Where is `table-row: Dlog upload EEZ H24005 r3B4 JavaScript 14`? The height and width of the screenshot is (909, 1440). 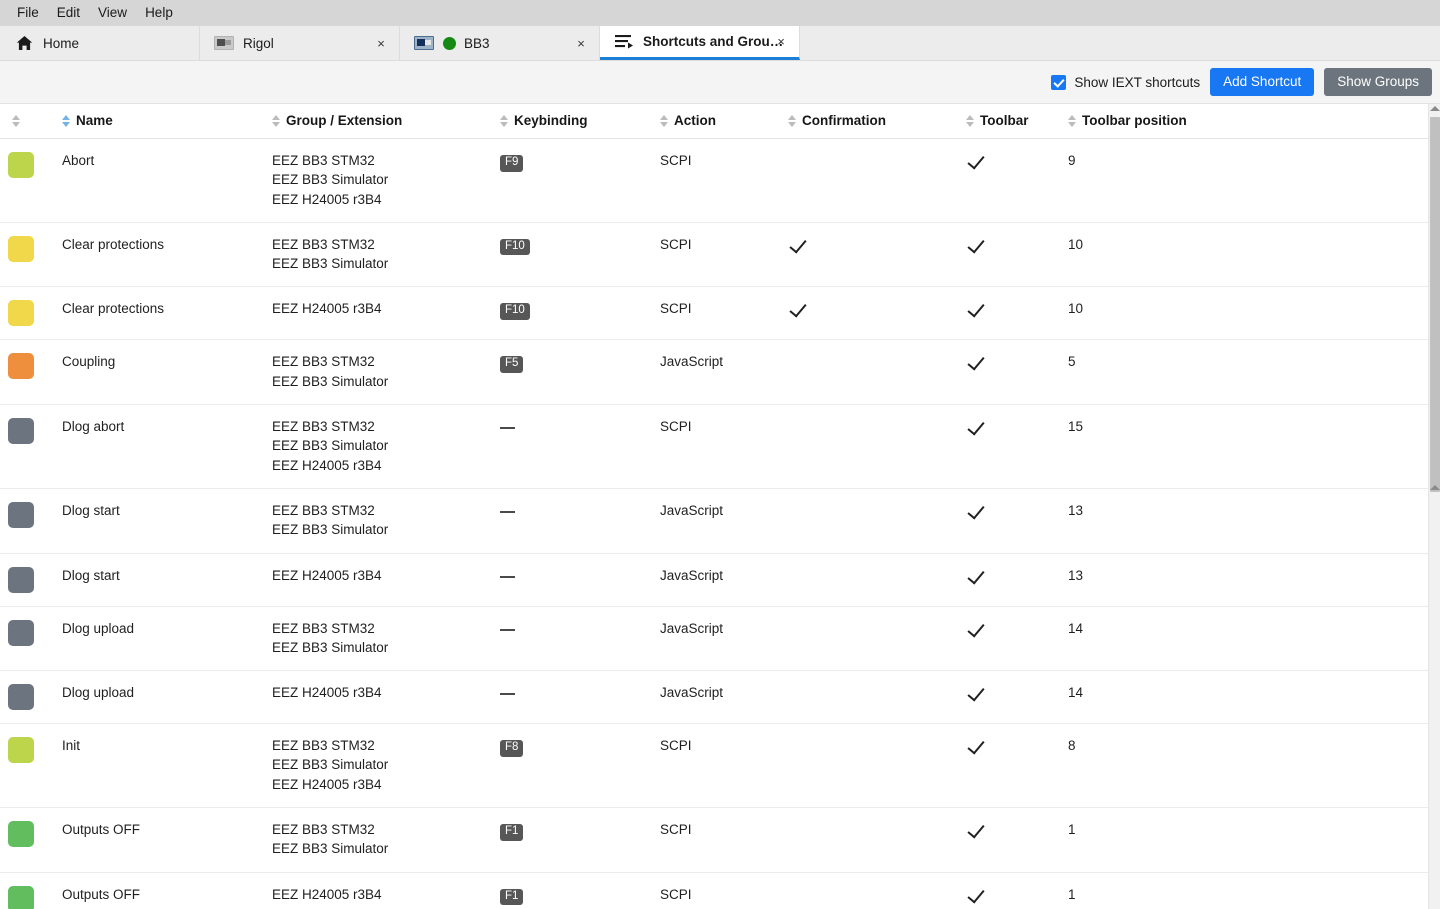
table-row: Dlog upload EEZ H24005 r3B4 JavaScript 14 is located at coordinates (714, 697).